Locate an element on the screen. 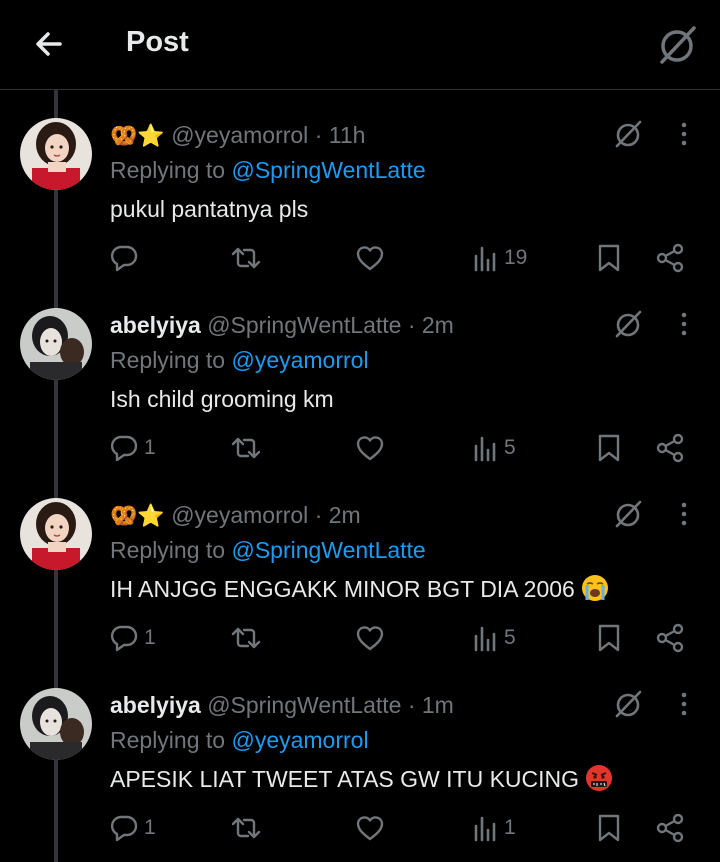 This screenshot has height=862, width=720. timestamp: · 11h is located at coordinates (340, 135).